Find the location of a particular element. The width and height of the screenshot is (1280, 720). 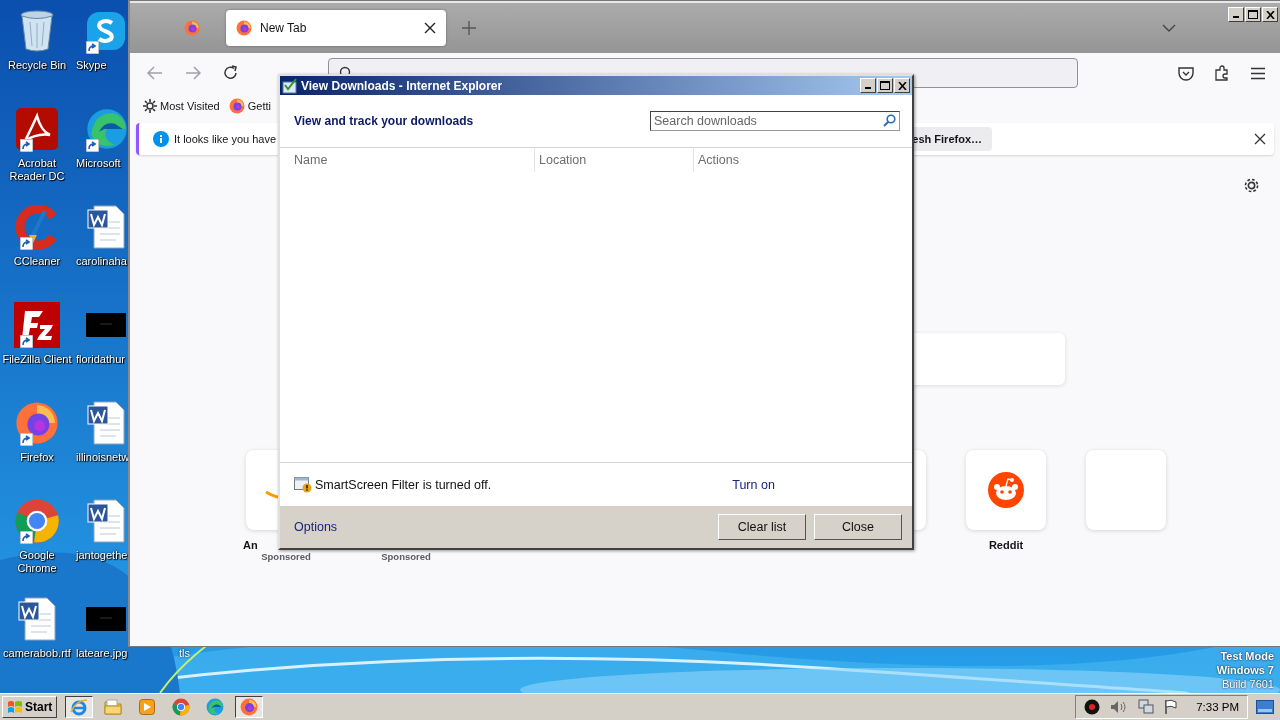

desktop-icon-label: Acrobat Reader DC is located at coordinates (37, 170).